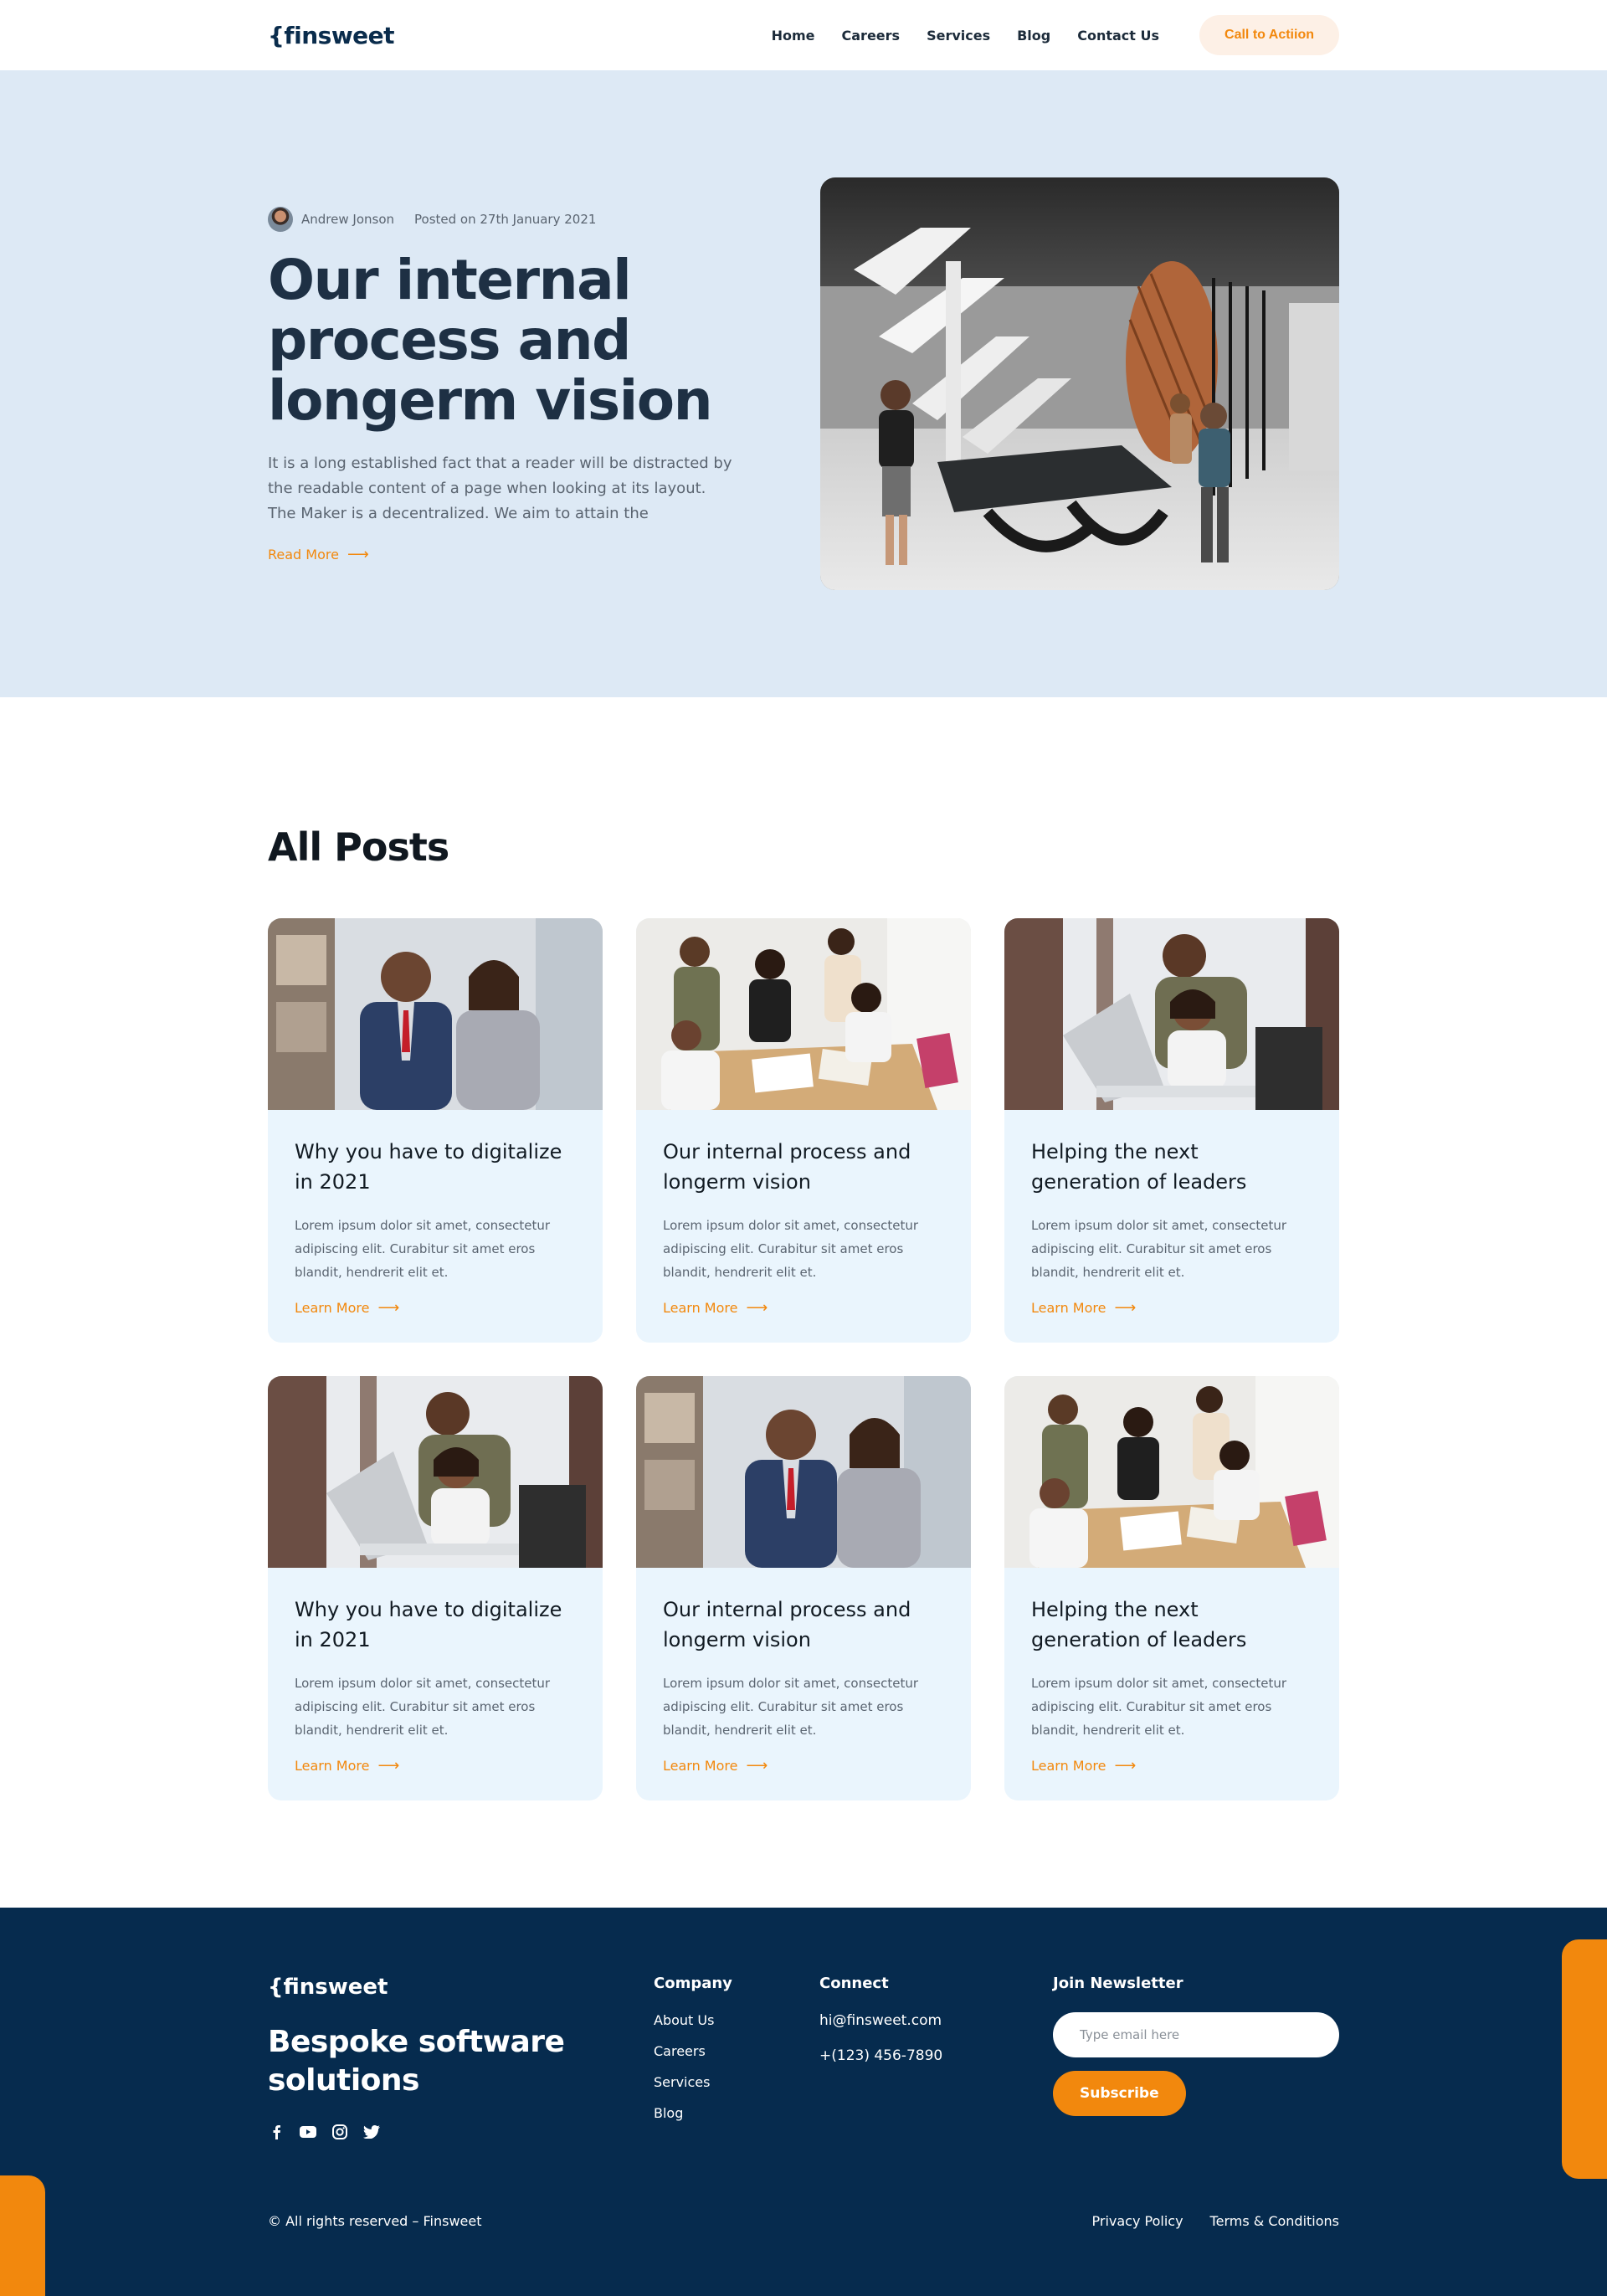 The height and width of the screenshot is (2296, 1607). What do you see at coordinates (358, 847) in the screenshot?
I see `section-title: All Posts` at bounding box center [358, 847].